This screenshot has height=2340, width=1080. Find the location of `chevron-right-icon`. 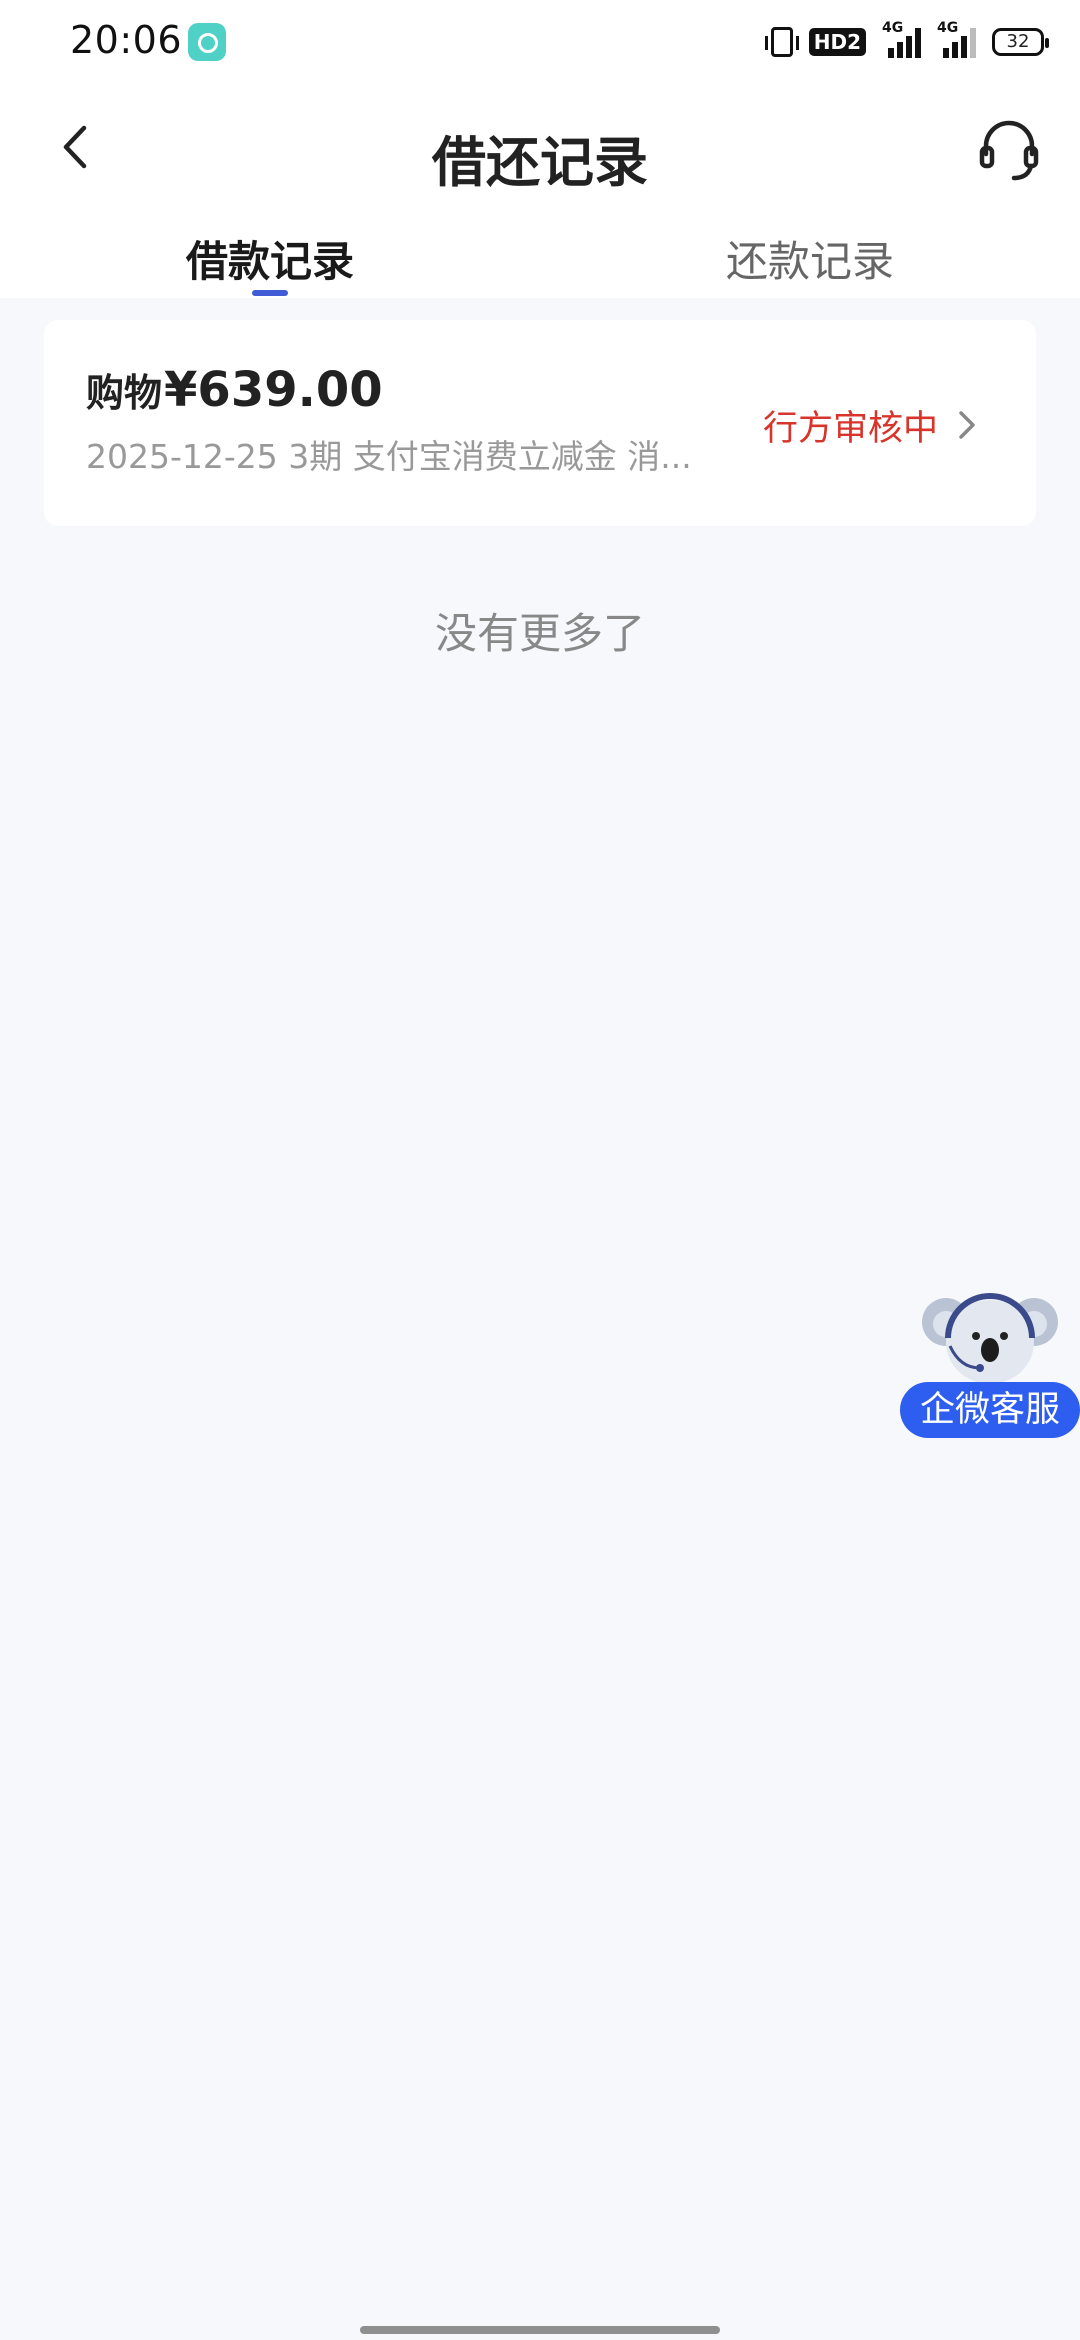

chevron-right-icon is located at coordinates (967, 425).